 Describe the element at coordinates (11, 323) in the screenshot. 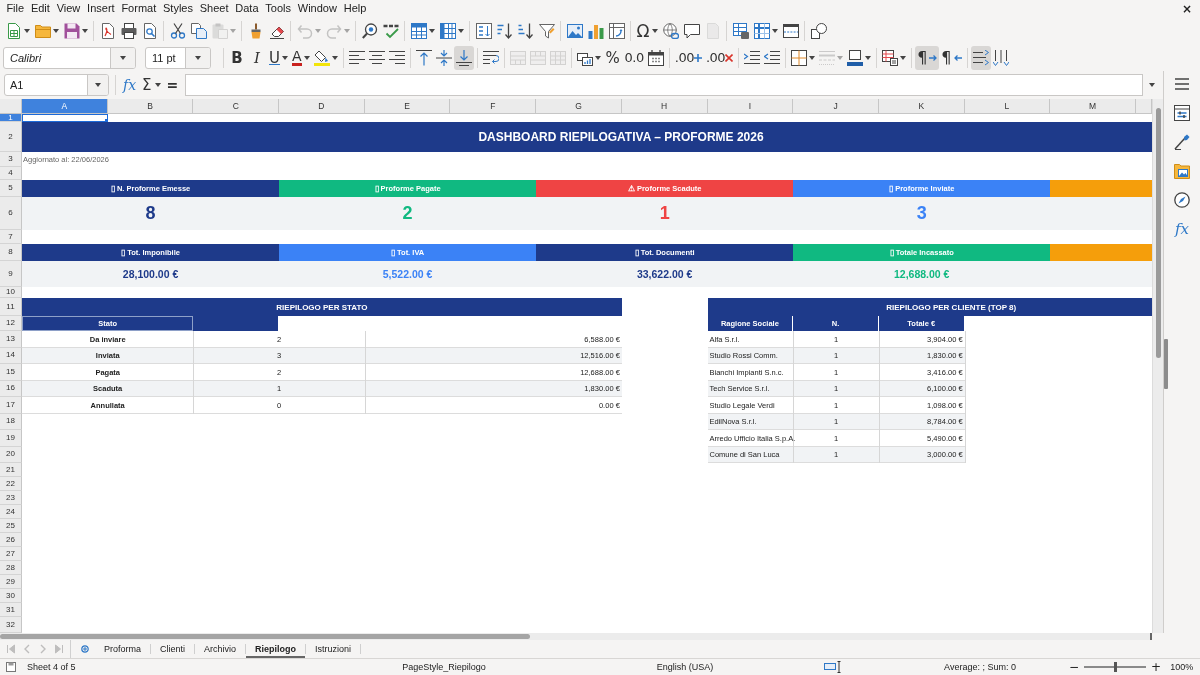

I see `row-header: 12` at that location.